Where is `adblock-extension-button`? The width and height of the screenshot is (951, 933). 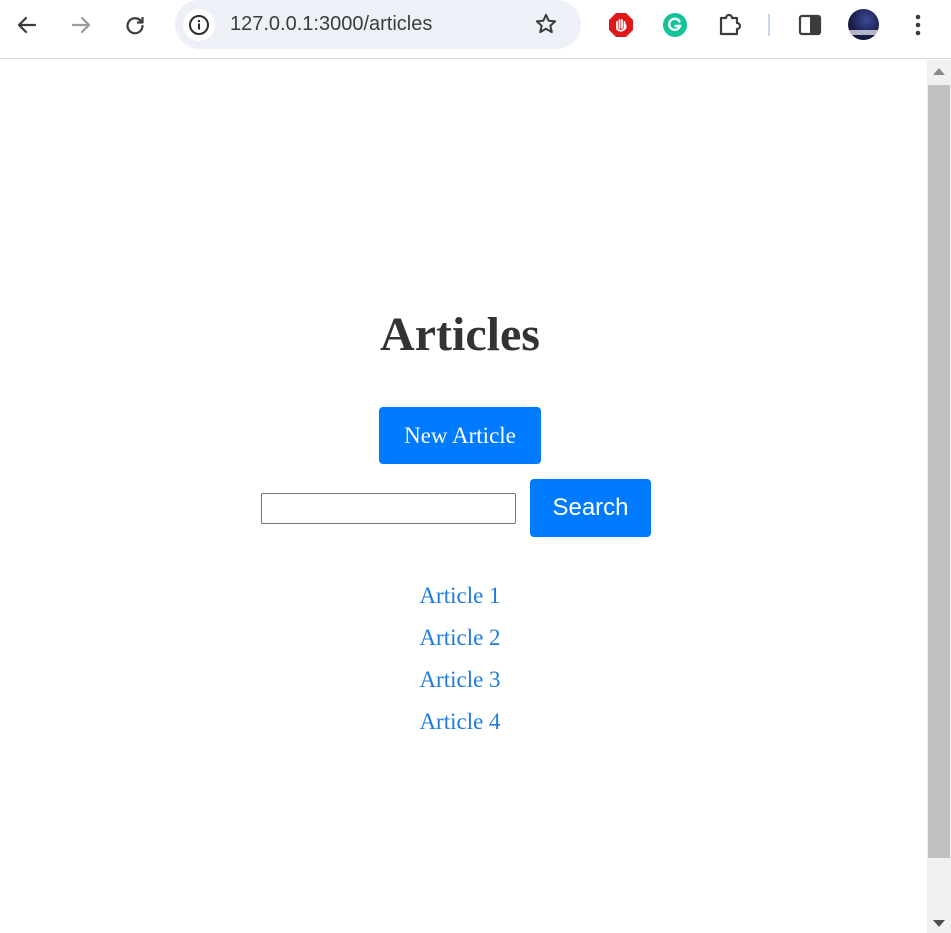 adblock-extension-button is located at coordinates (621, 25).